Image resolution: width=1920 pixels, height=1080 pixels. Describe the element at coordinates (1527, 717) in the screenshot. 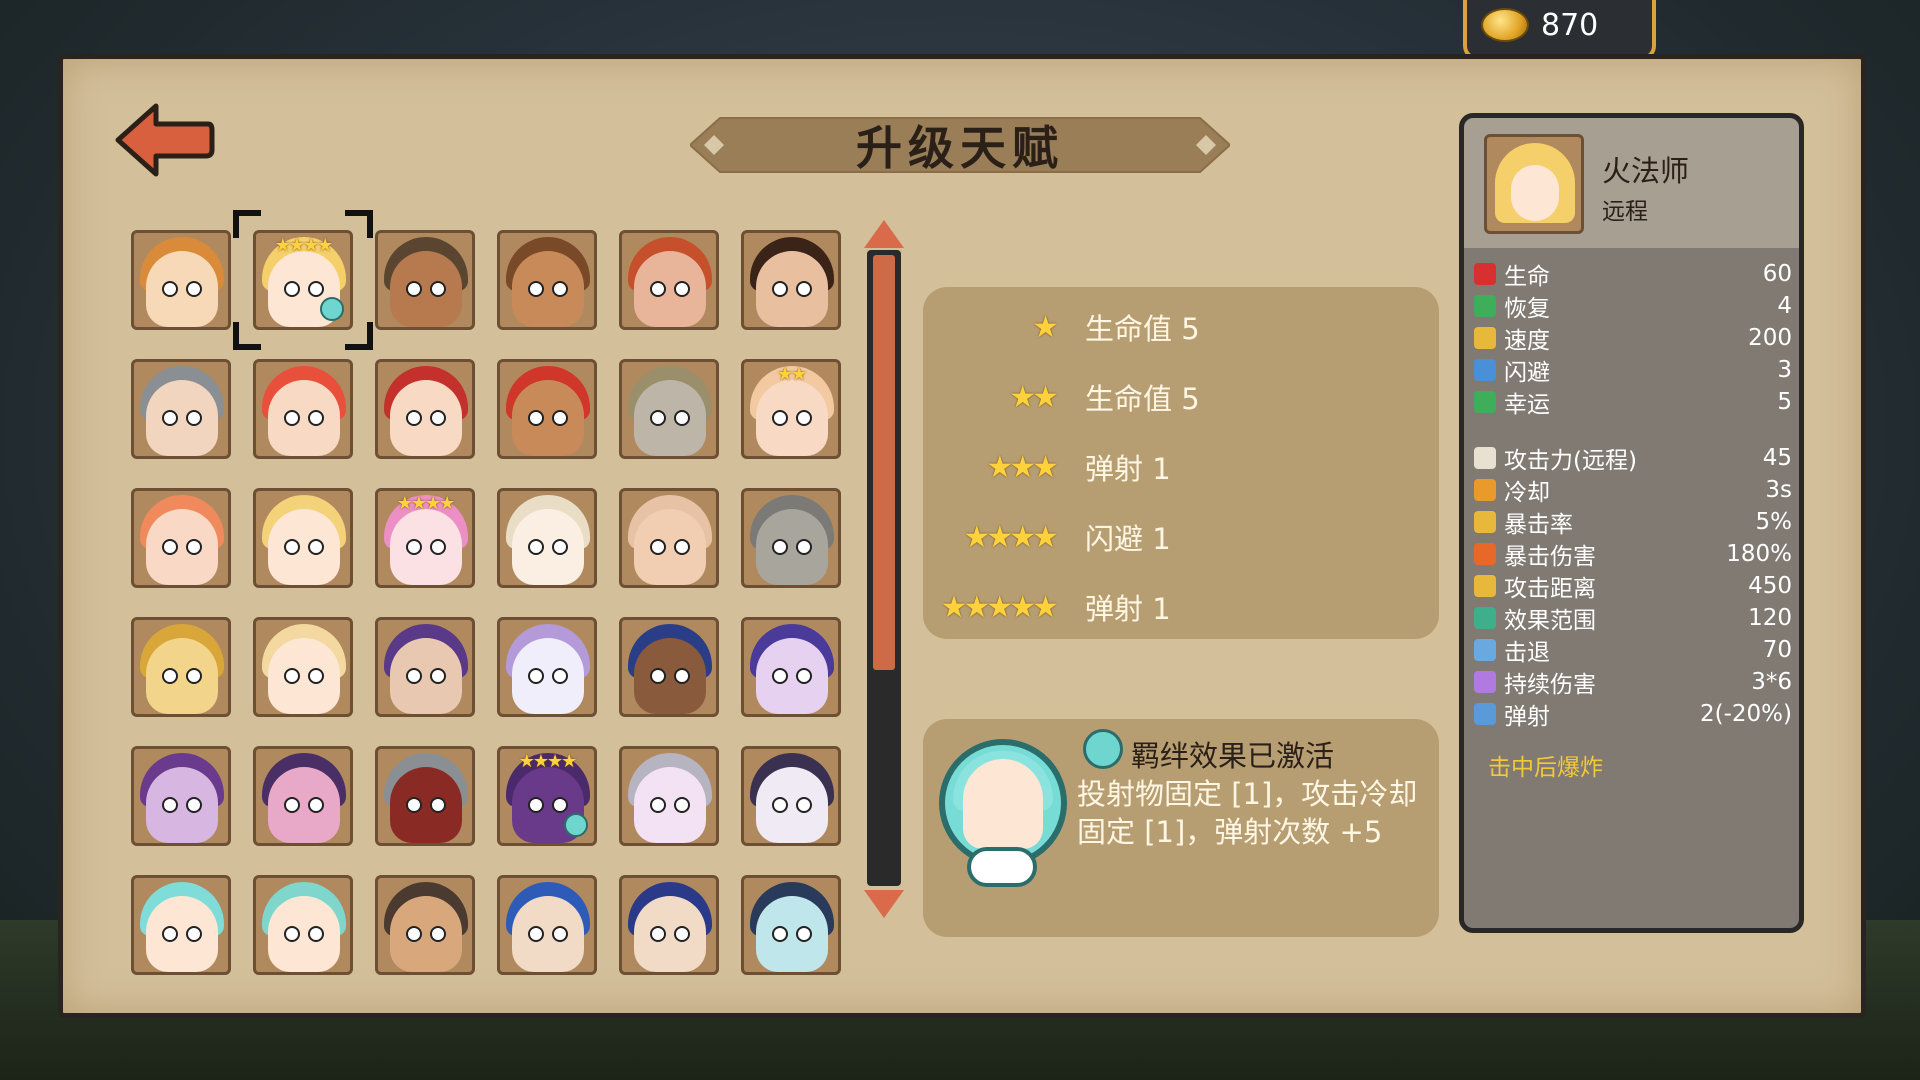

I see `stat-label: 弹射` at that location.